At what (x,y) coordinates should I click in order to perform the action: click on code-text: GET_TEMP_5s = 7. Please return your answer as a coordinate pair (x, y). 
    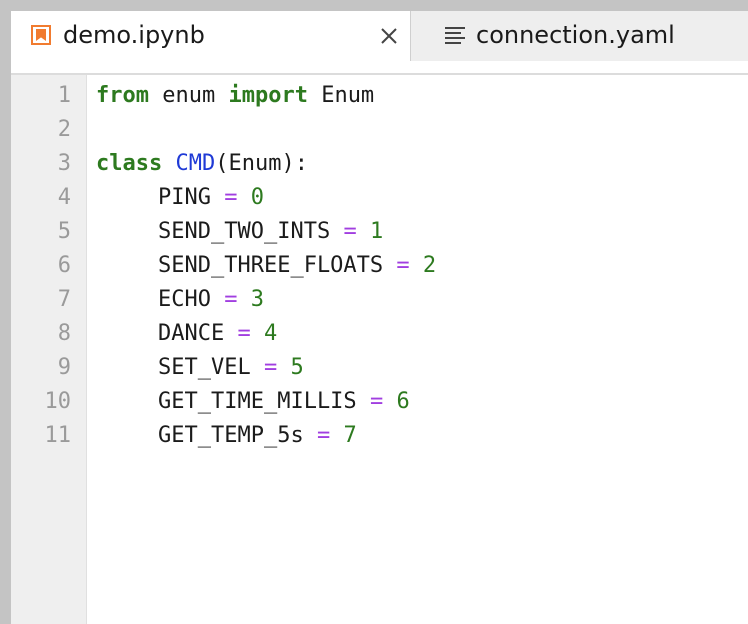
    Looking at the image, I should click on (226, 436).